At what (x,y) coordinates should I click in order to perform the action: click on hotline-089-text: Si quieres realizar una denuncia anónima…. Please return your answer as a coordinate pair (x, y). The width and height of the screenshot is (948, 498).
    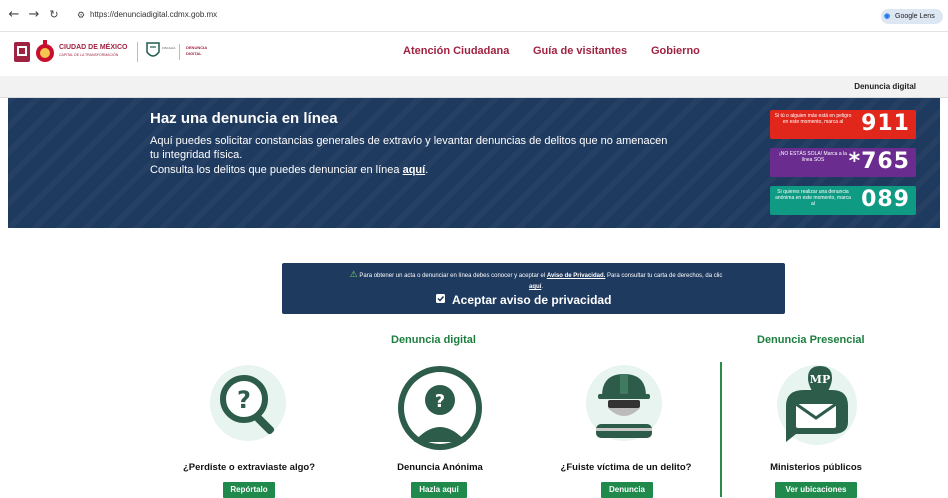
    Looking at the image, I should click on (813, 198).